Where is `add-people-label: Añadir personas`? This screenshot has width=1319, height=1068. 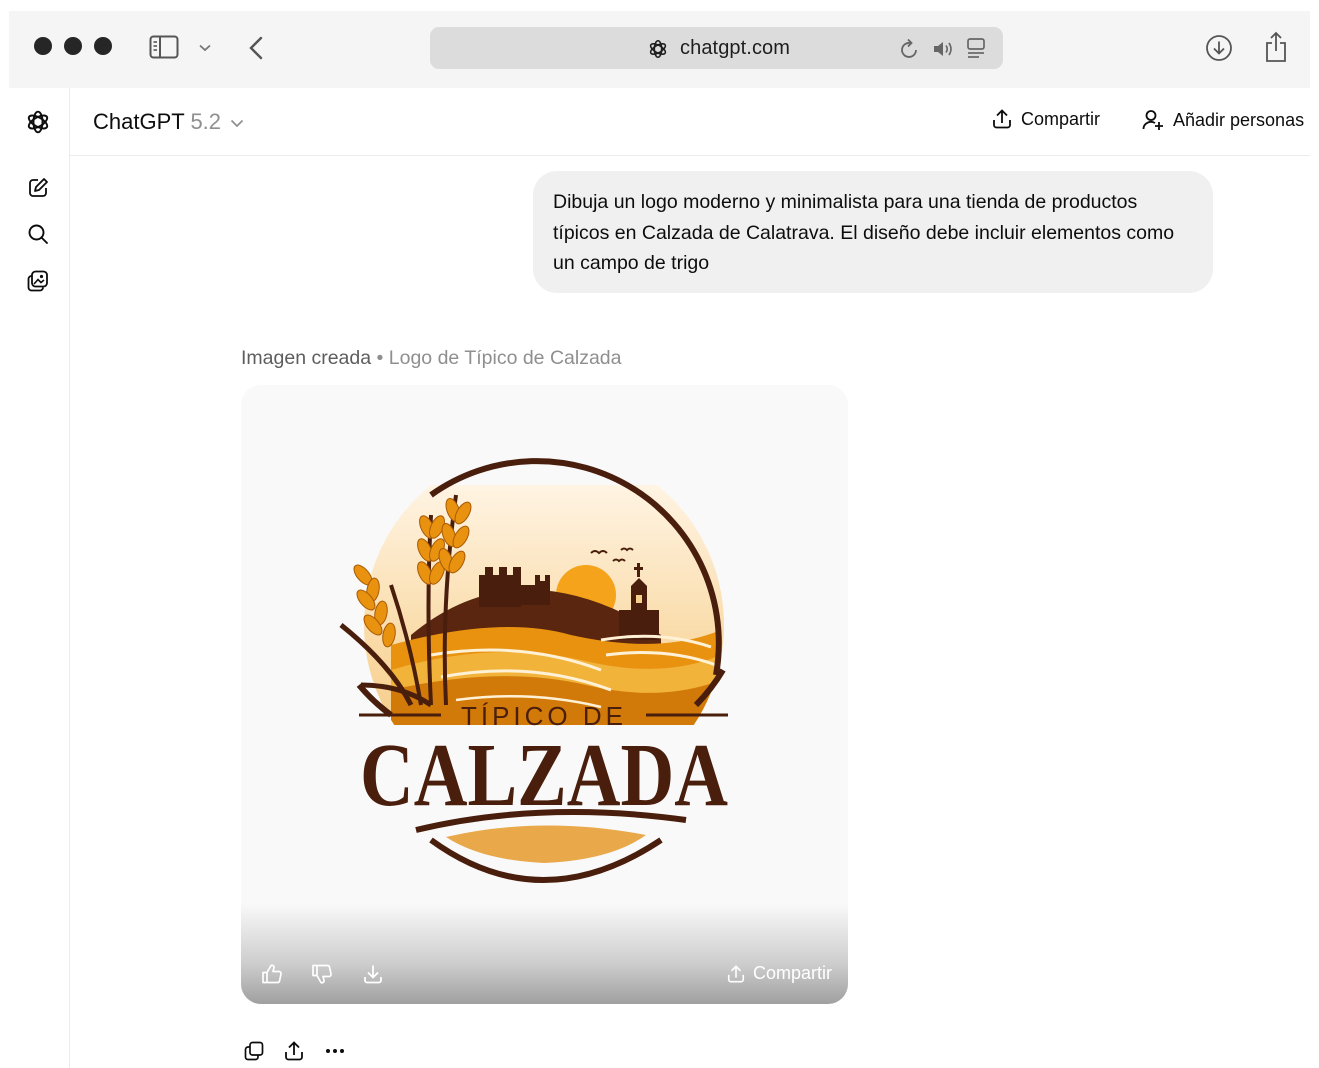 add-people-label: Añadir personas is located at coordinates (1239, 119).